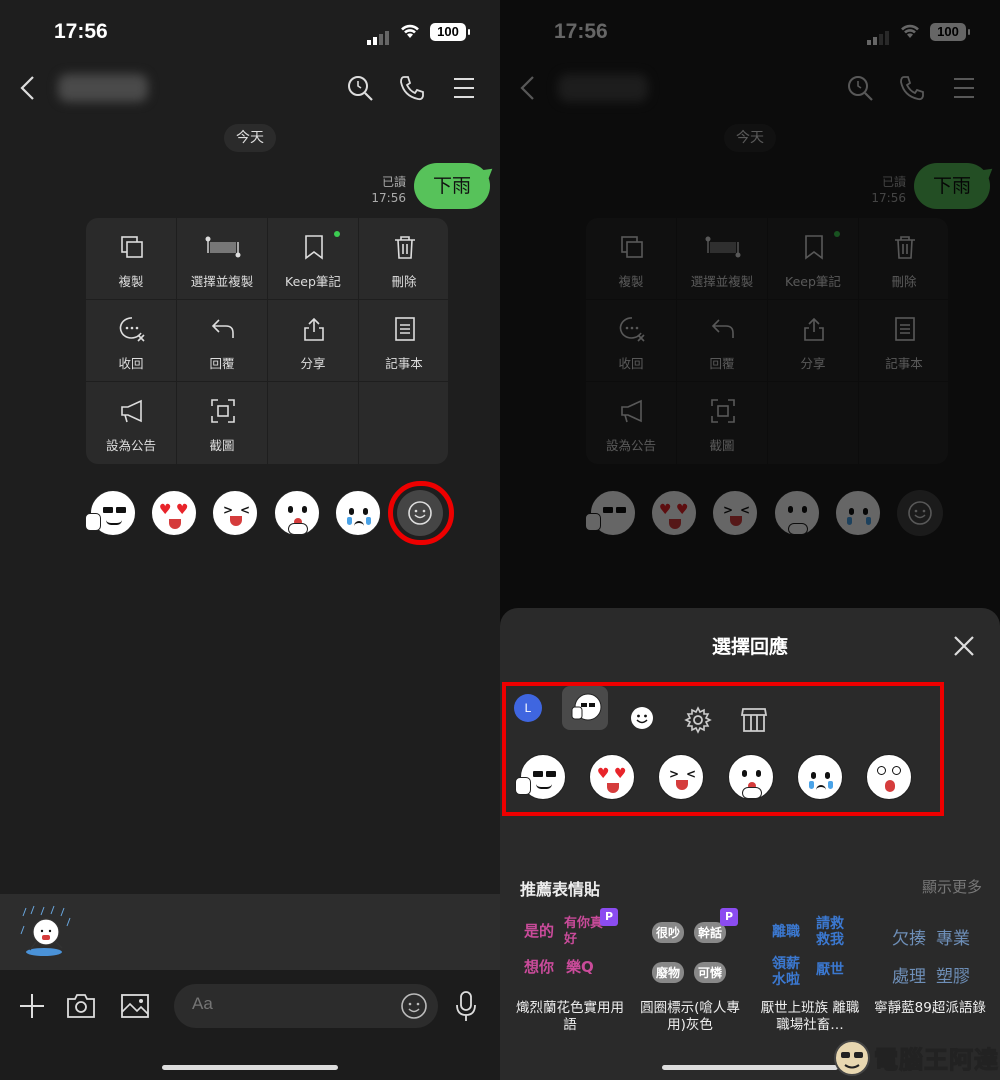  What do you see at coordinates (410, 31) in the screenshot?
I see `wifi-icon` at bounding box center [410, 31].